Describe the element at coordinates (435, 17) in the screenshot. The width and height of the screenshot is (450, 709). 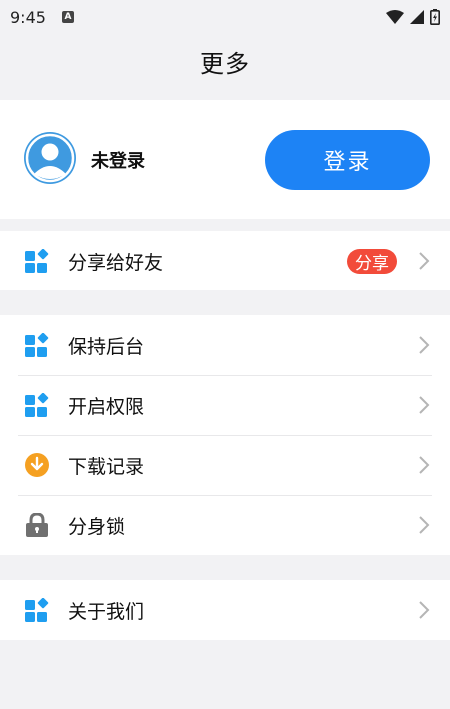
I see `battery-icon` at that location.